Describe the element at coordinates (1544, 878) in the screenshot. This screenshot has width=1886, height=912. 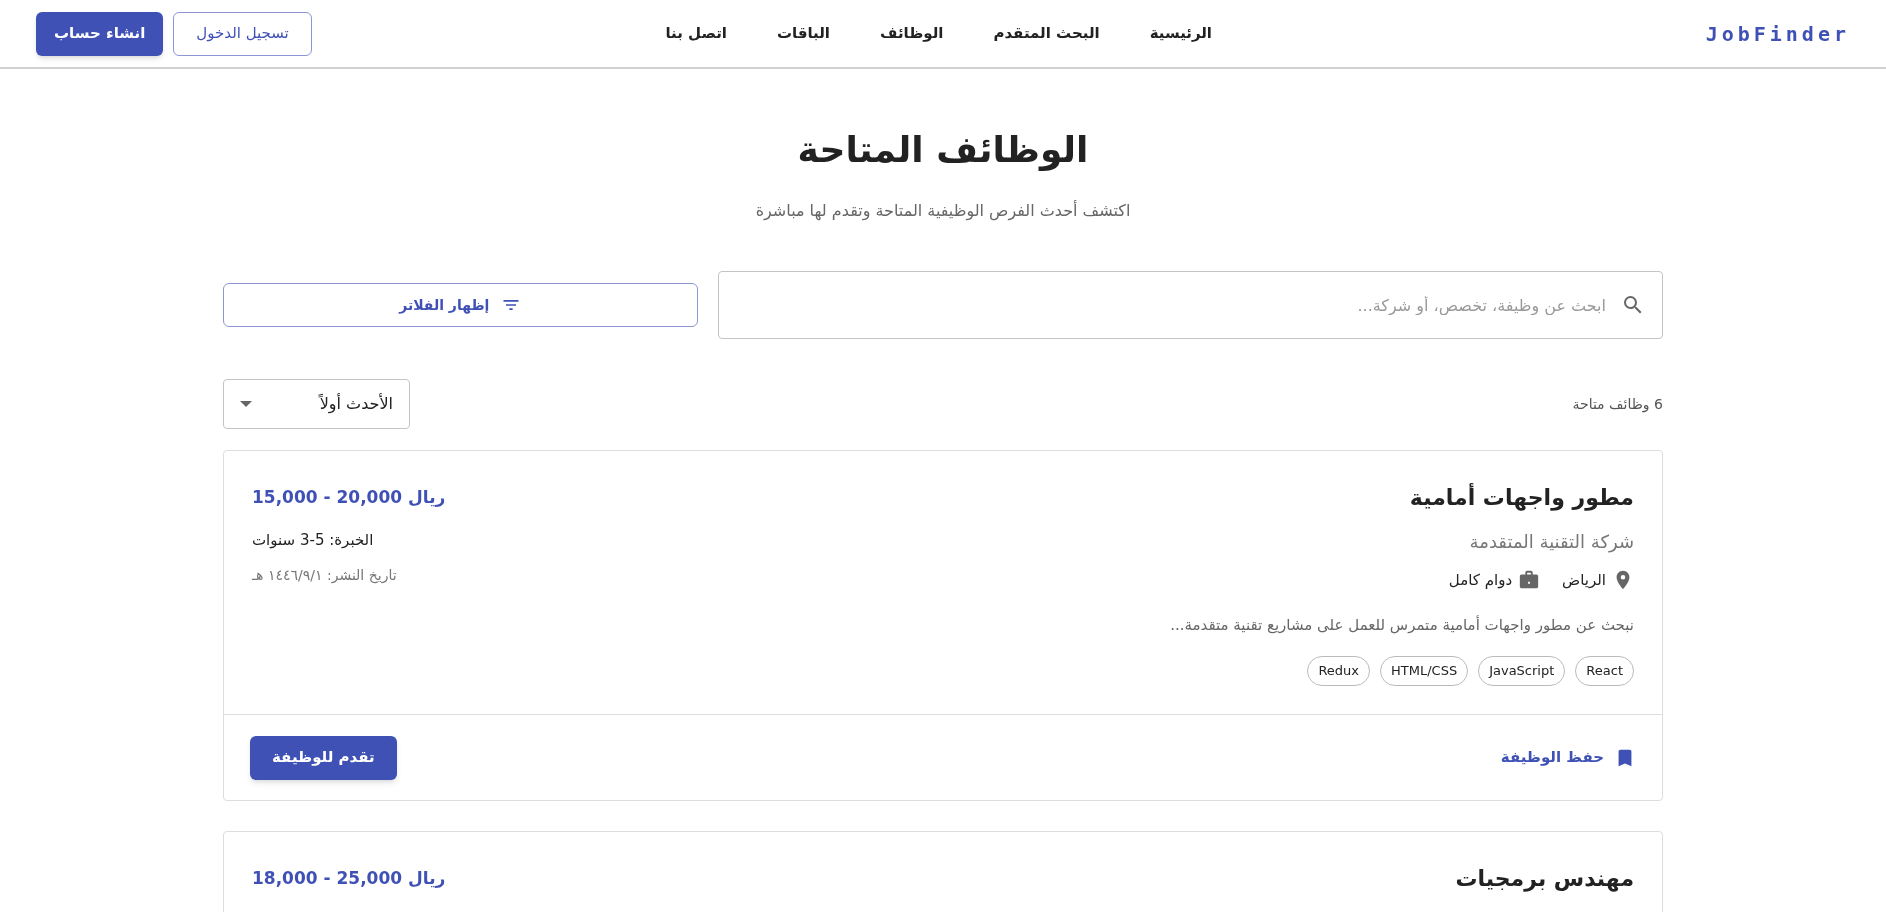
I see `job-title: مهندس برمجيات` at that location.